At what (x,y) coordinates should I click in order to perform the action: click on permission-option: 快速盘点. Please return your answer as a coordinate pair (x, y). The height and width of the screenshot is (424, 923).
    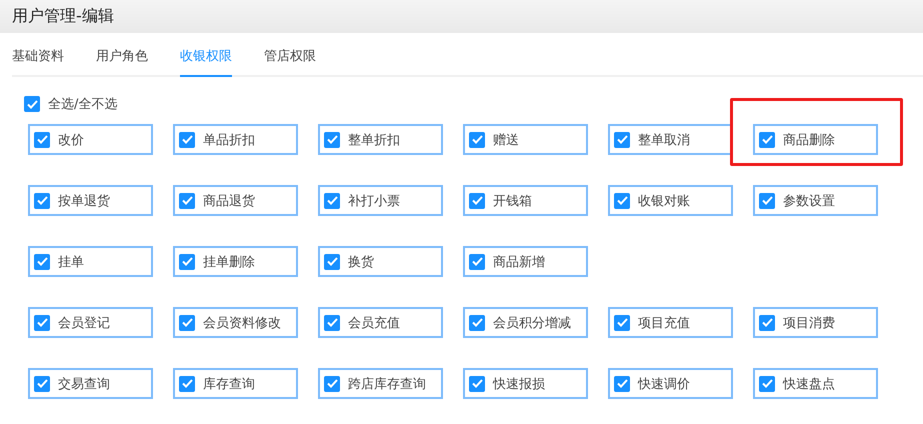
    Looking at the image, I should click on (815, 383).